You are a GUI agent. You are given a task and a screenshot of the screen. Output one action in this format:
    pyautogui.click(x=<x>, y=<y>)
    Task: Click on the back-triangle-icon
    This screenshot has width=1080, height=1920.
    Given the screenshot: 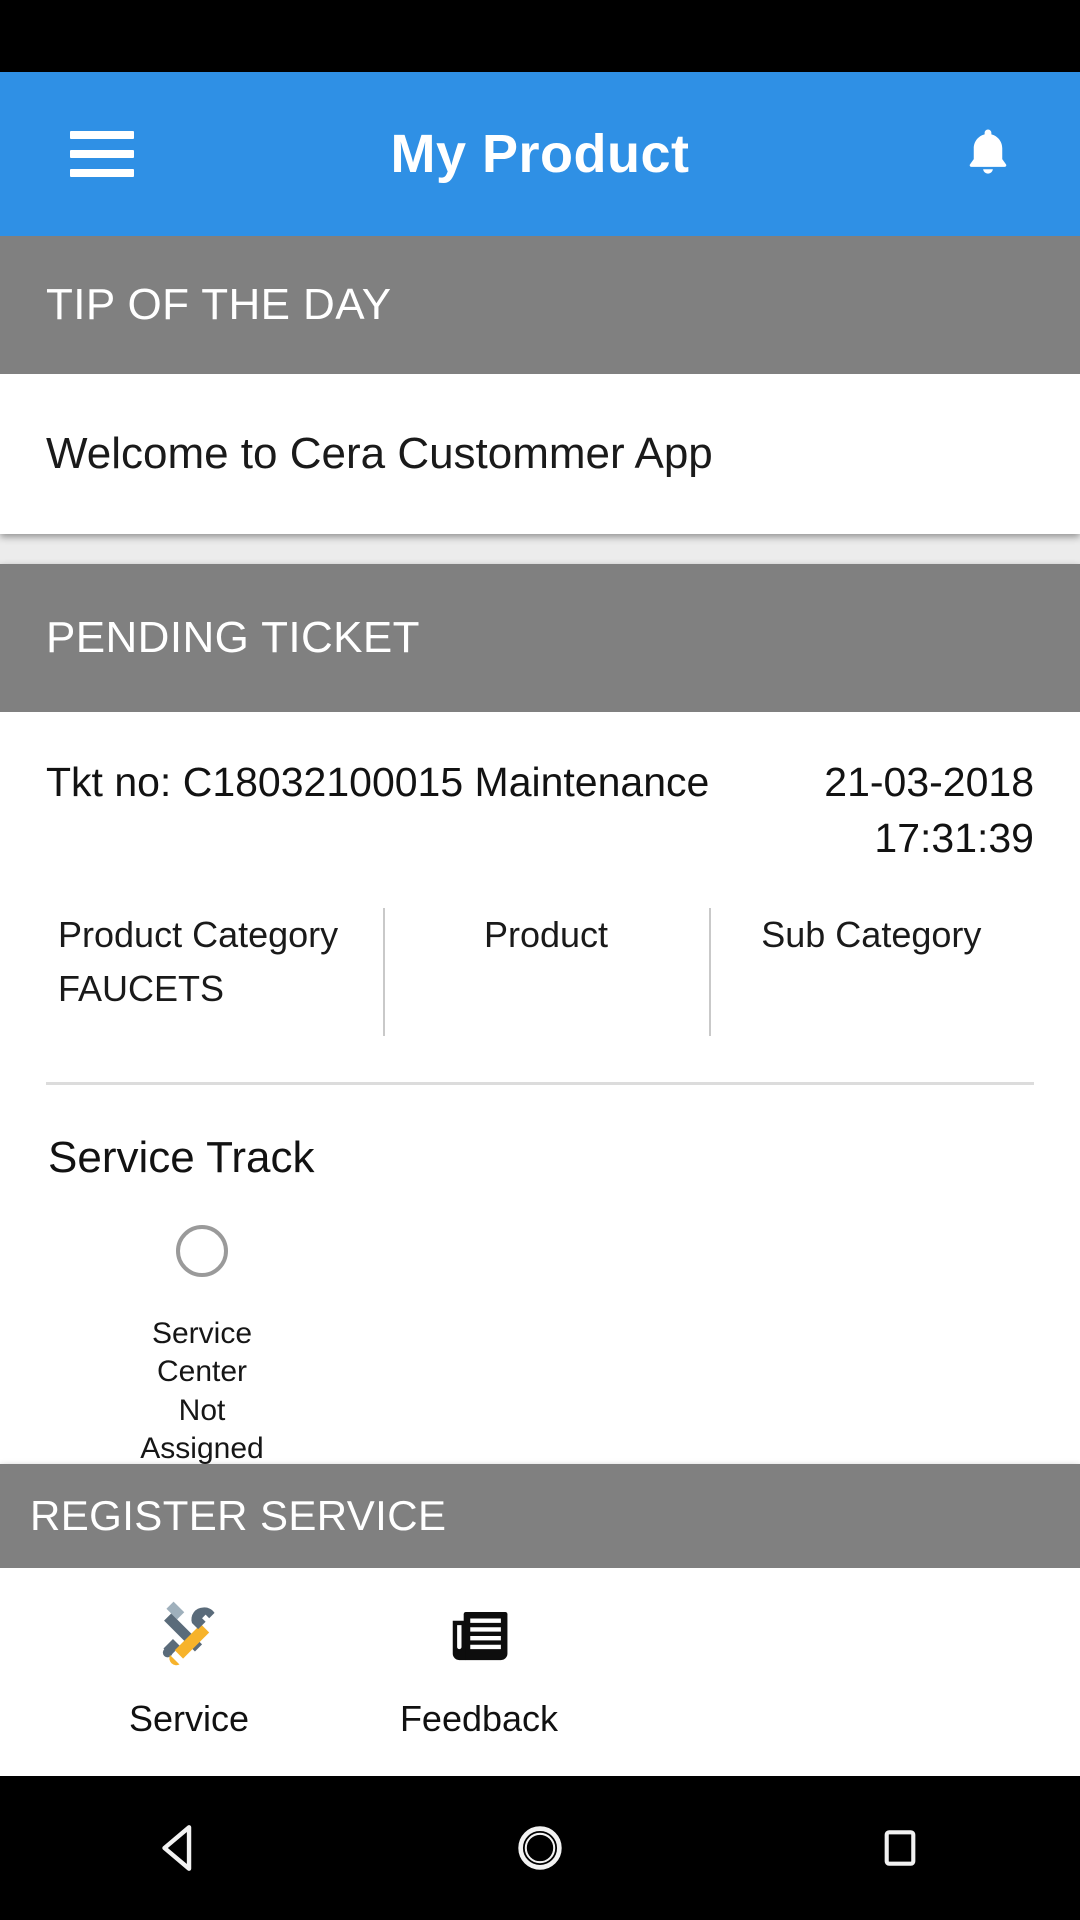 What is the action you would take?
    pyautogui.click(x=180, y=1848)
    